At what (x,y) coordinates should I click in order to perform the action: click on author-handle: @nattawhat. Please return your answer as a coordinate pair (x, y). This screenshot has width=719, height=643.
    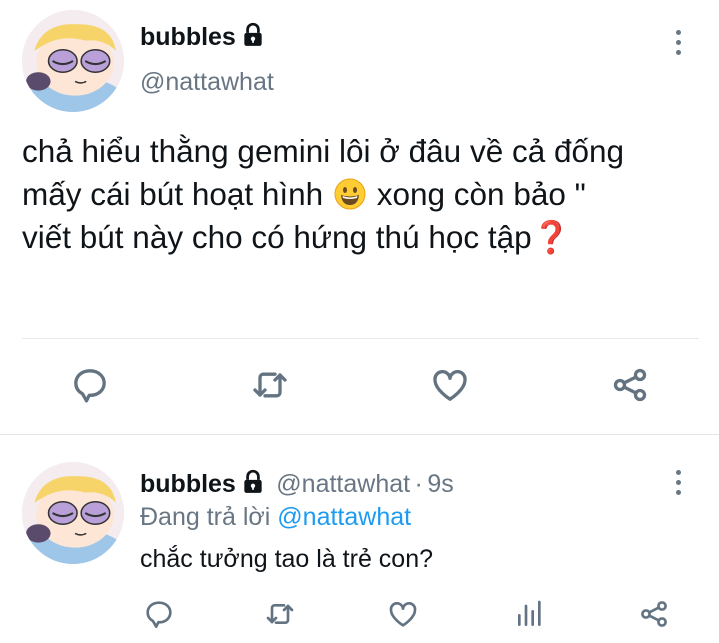
    Looking at the image, I should click on (207, 82).